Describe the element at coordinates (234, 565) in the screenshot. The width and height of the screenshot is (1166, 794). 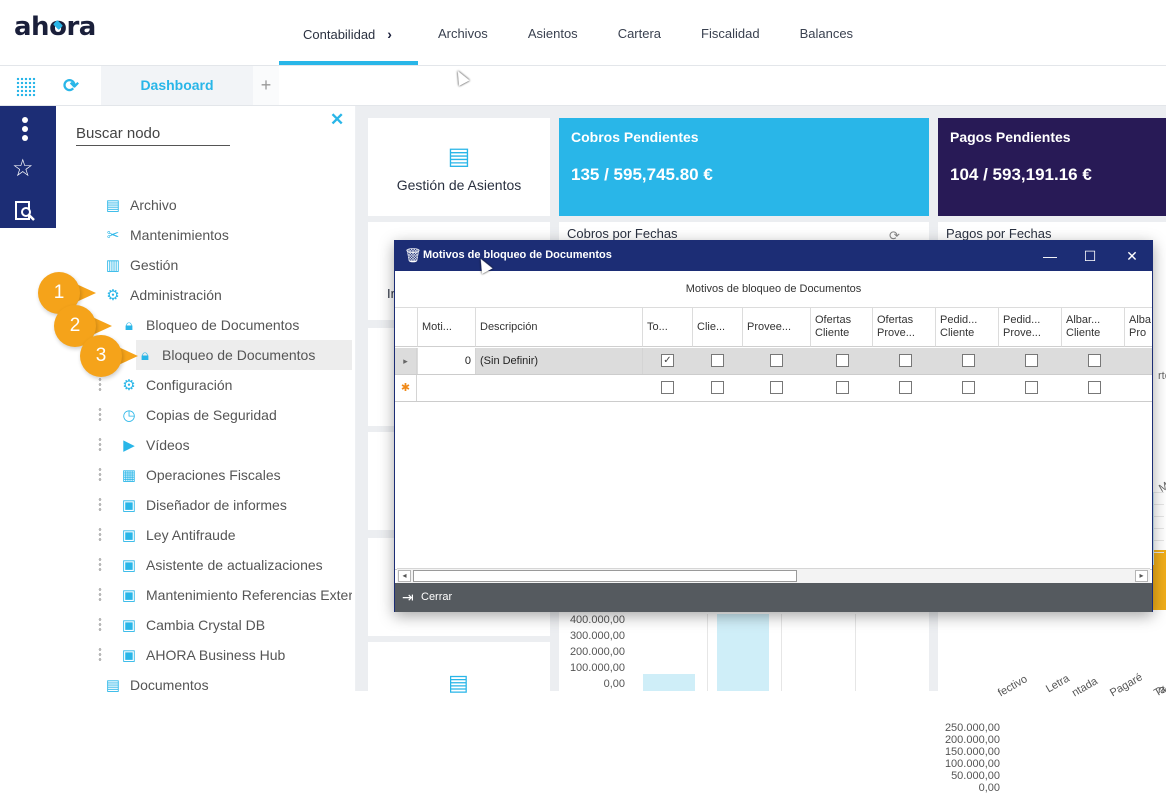
I see `tree-item-label: Asistente de actualizaciones` at that location.